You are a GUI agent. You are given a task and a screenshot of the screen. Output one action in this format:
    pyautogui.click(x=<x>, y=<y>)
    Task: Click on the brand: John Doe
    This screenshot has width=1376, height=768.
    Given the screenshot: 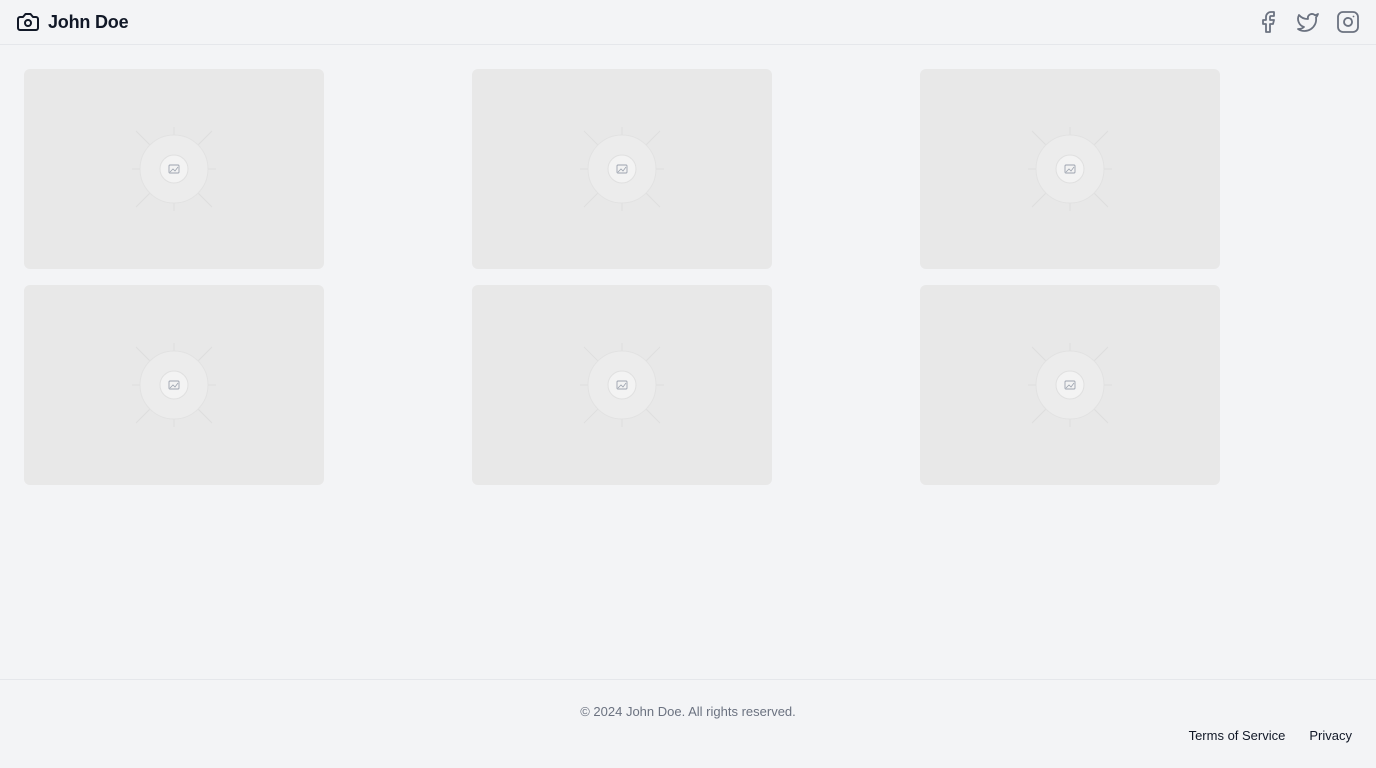 What is the action you would take?
    pyautogui.click(x=72, y=22)
    